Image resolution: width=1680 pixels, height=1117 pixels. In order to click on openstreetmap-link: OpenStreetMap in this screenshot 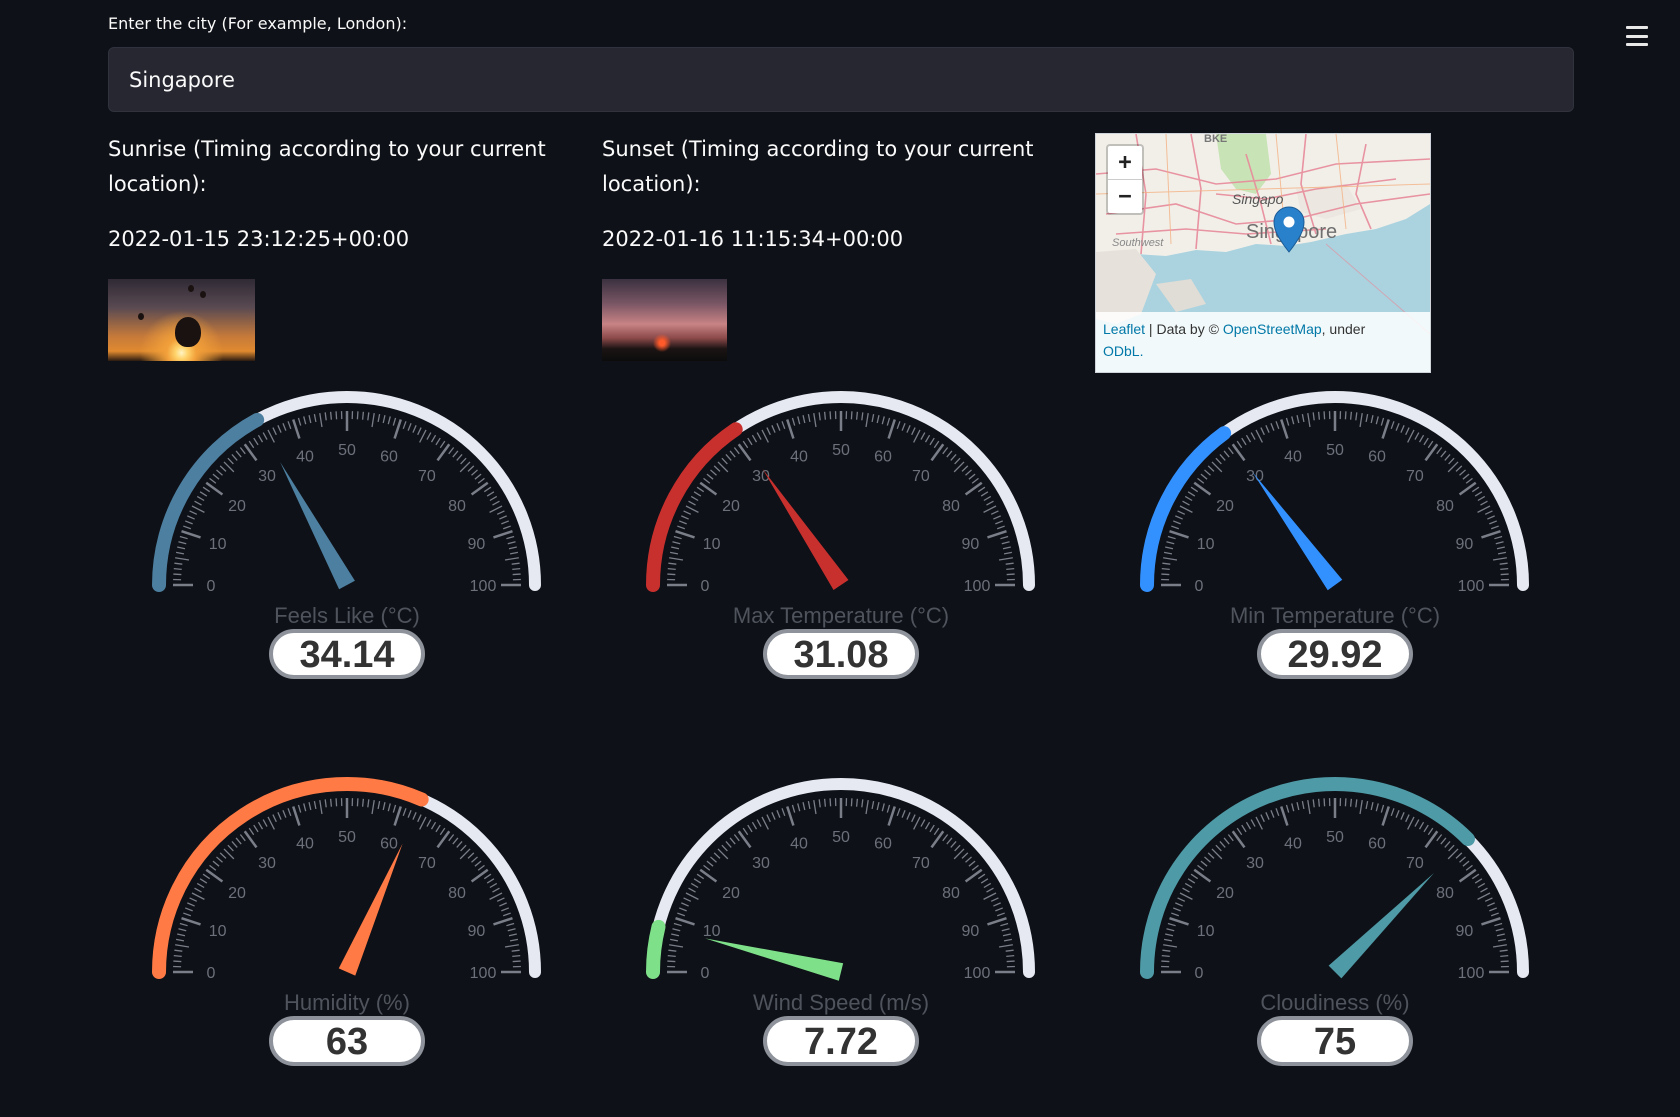, I will do `click(1272, 329)`.